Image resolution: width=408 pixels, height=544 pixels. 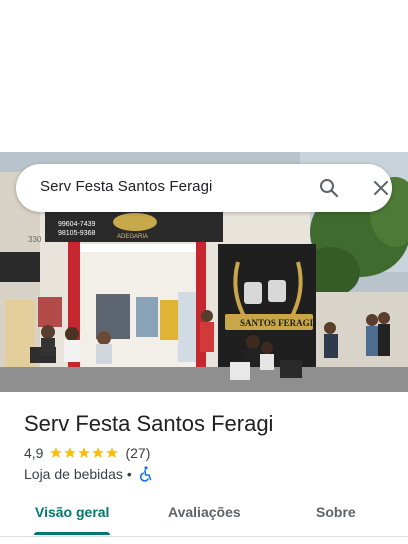 What do you see at coordinates (336, 512) in the screenshot?
I see `tab-about: Sobre` at bounding box center [336, 512].